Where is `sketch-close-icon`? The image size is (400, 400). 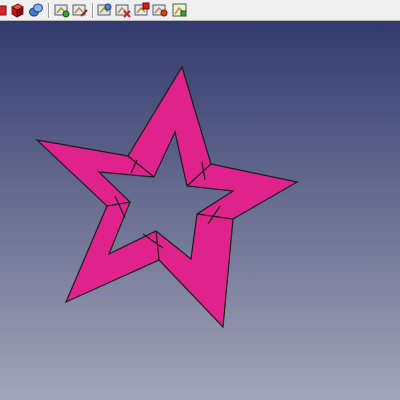 sketch-close-icon is located at coordinates (123, 10).